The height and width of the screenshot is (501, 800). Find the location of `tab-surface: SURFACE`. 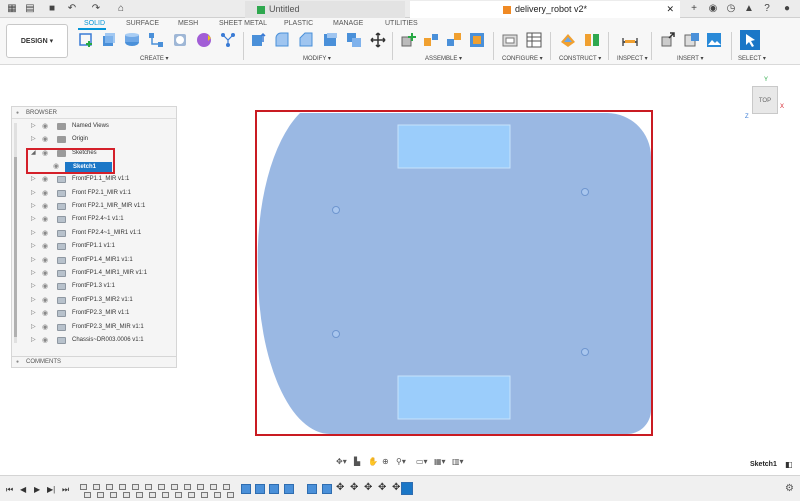

tab-surface: SURFACE is located at coordinates (142, 23).